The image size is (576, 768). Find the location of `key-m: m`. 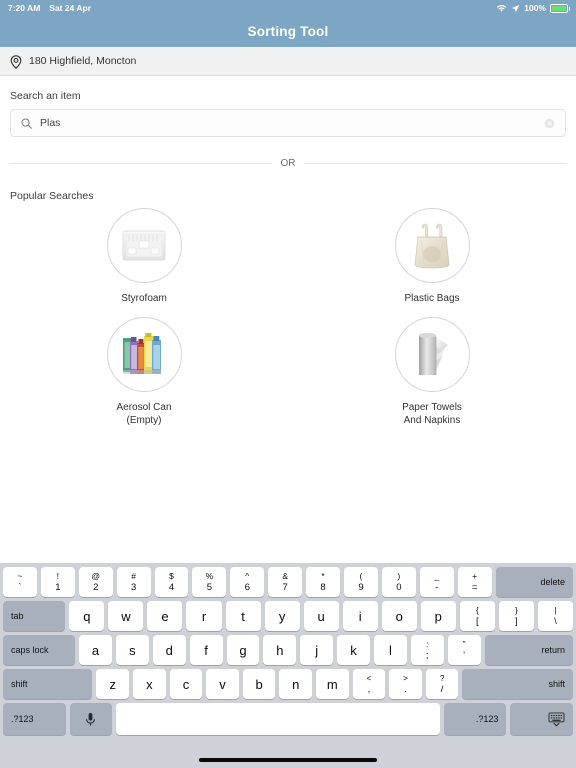

key-m: m is located at coordinates (332, 684).